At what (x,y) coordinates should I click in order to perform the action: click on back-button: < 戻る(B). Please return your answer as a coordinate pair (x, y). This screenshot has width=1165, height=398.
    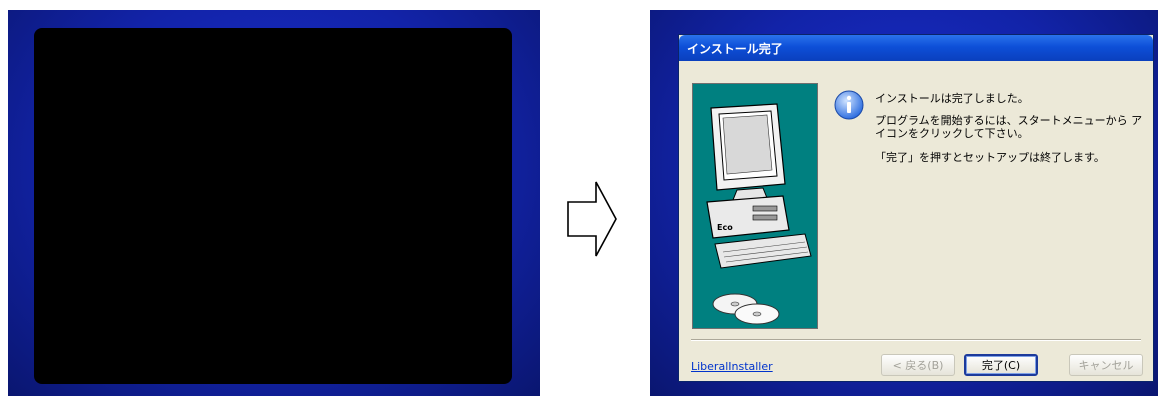
    Looking at the image, I should click on (918, 365).